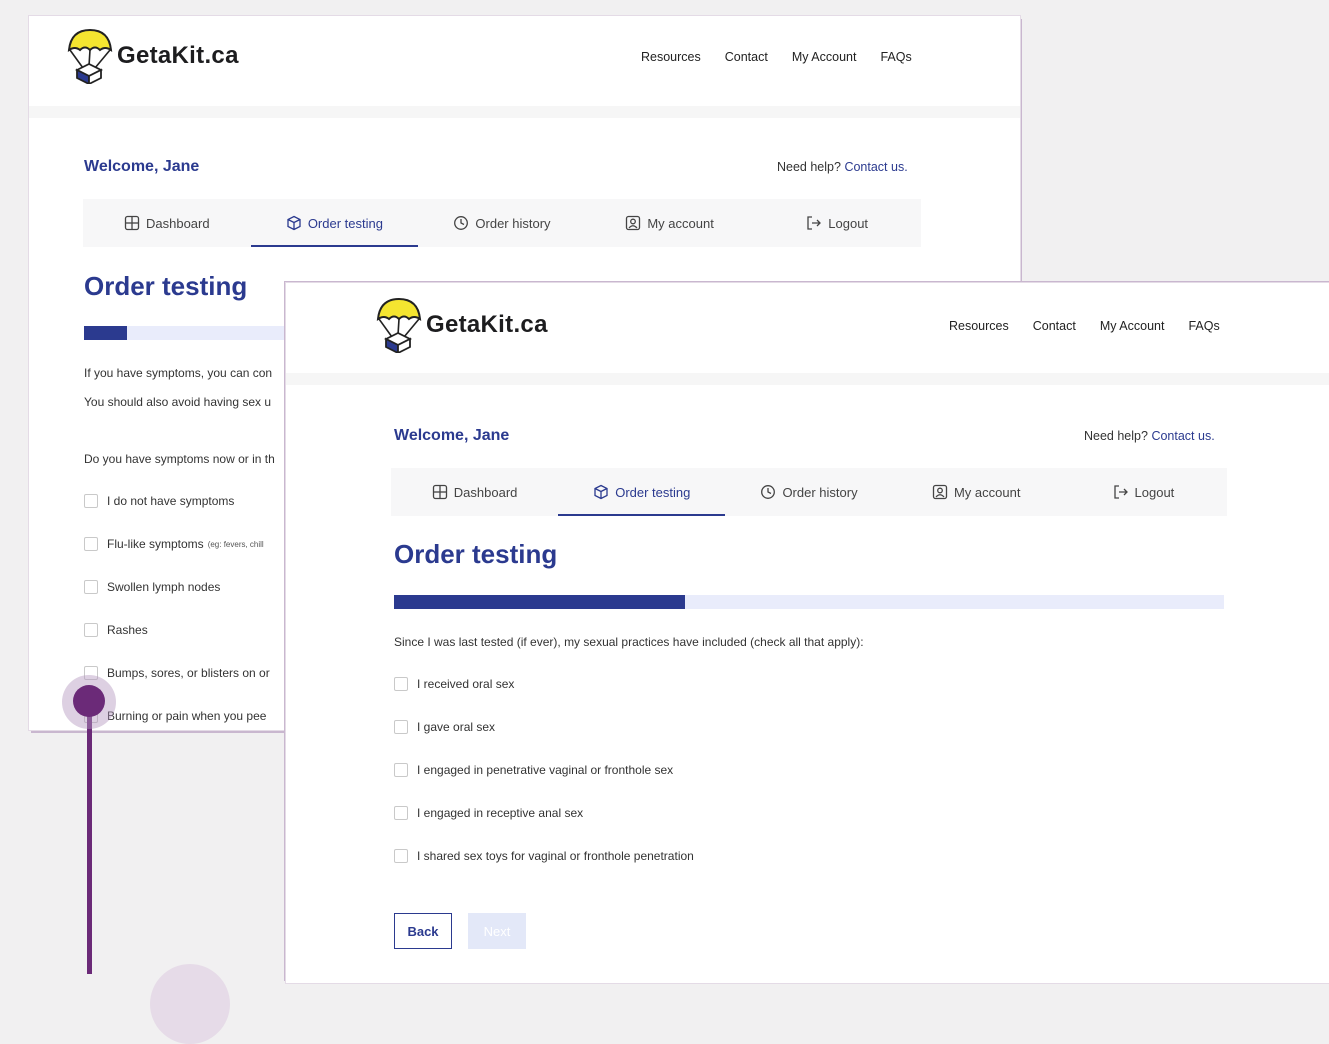  Describe the element at coordinates (235, 544) in the screenshot. I see `option-note: (eg: fevers, chill` at that location.